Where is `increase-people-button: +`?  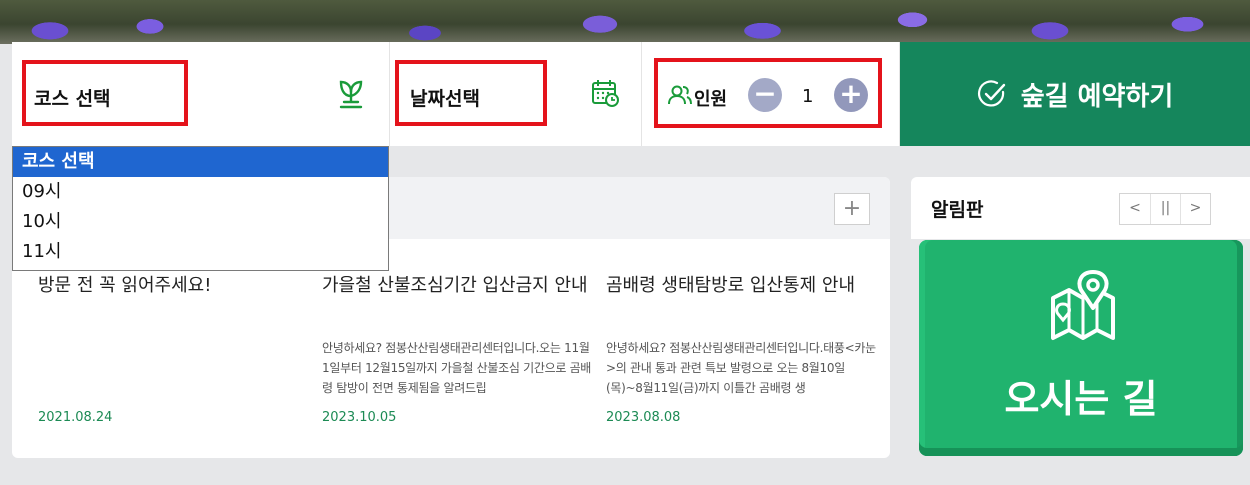 increase-people-button: + is located at coordinates (851, 95).